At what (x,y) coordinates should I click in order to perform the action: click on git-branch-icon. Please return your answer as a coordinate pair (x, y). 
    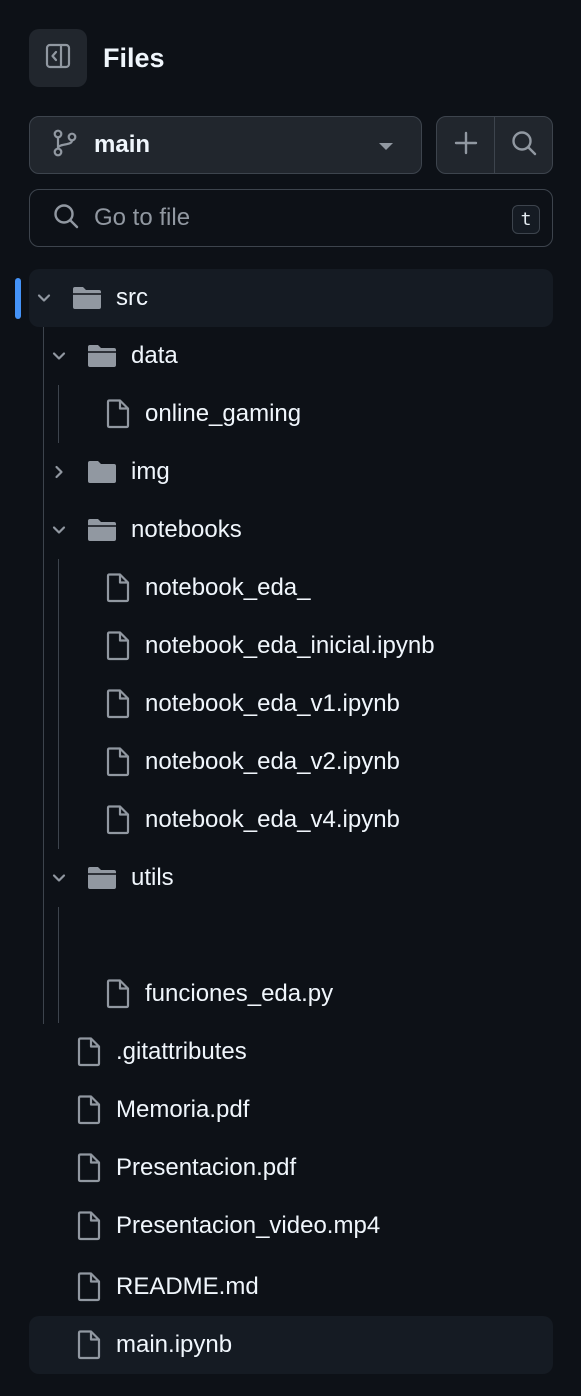
    Looking at the image, I should click on (65, 145).